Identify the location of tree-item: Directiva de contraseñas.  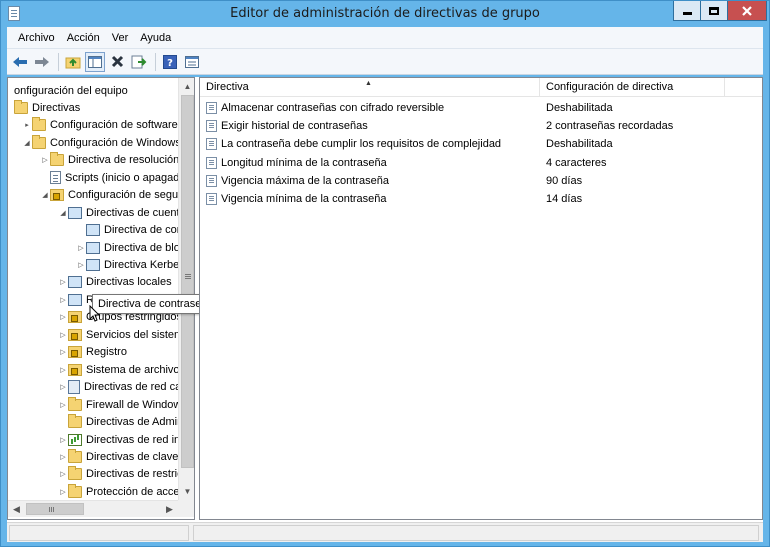
(127, 230).